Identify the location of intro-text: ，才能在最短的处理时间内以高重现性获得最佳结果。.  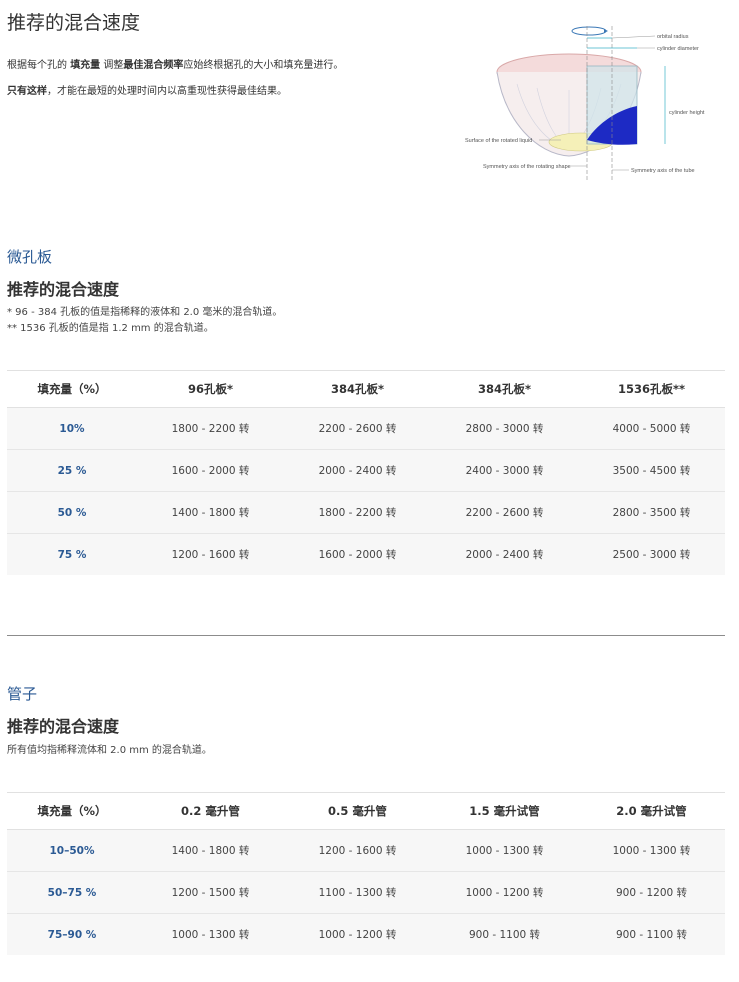
(167, 91).